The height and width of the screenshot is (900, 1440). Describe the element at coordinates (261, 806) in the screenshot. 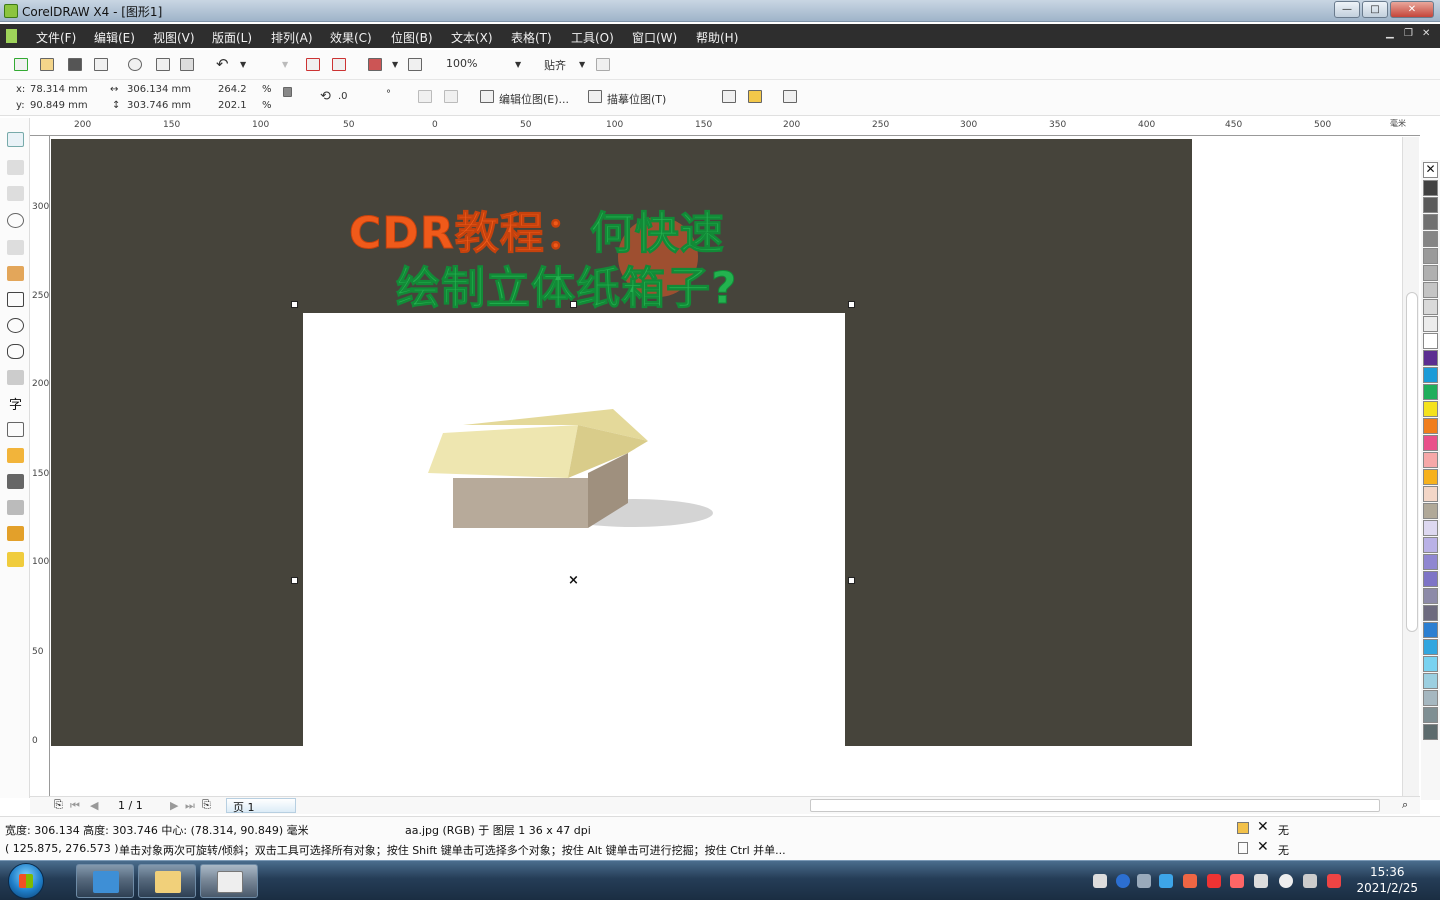

I see `page-tab-1: 页 1` at that location.